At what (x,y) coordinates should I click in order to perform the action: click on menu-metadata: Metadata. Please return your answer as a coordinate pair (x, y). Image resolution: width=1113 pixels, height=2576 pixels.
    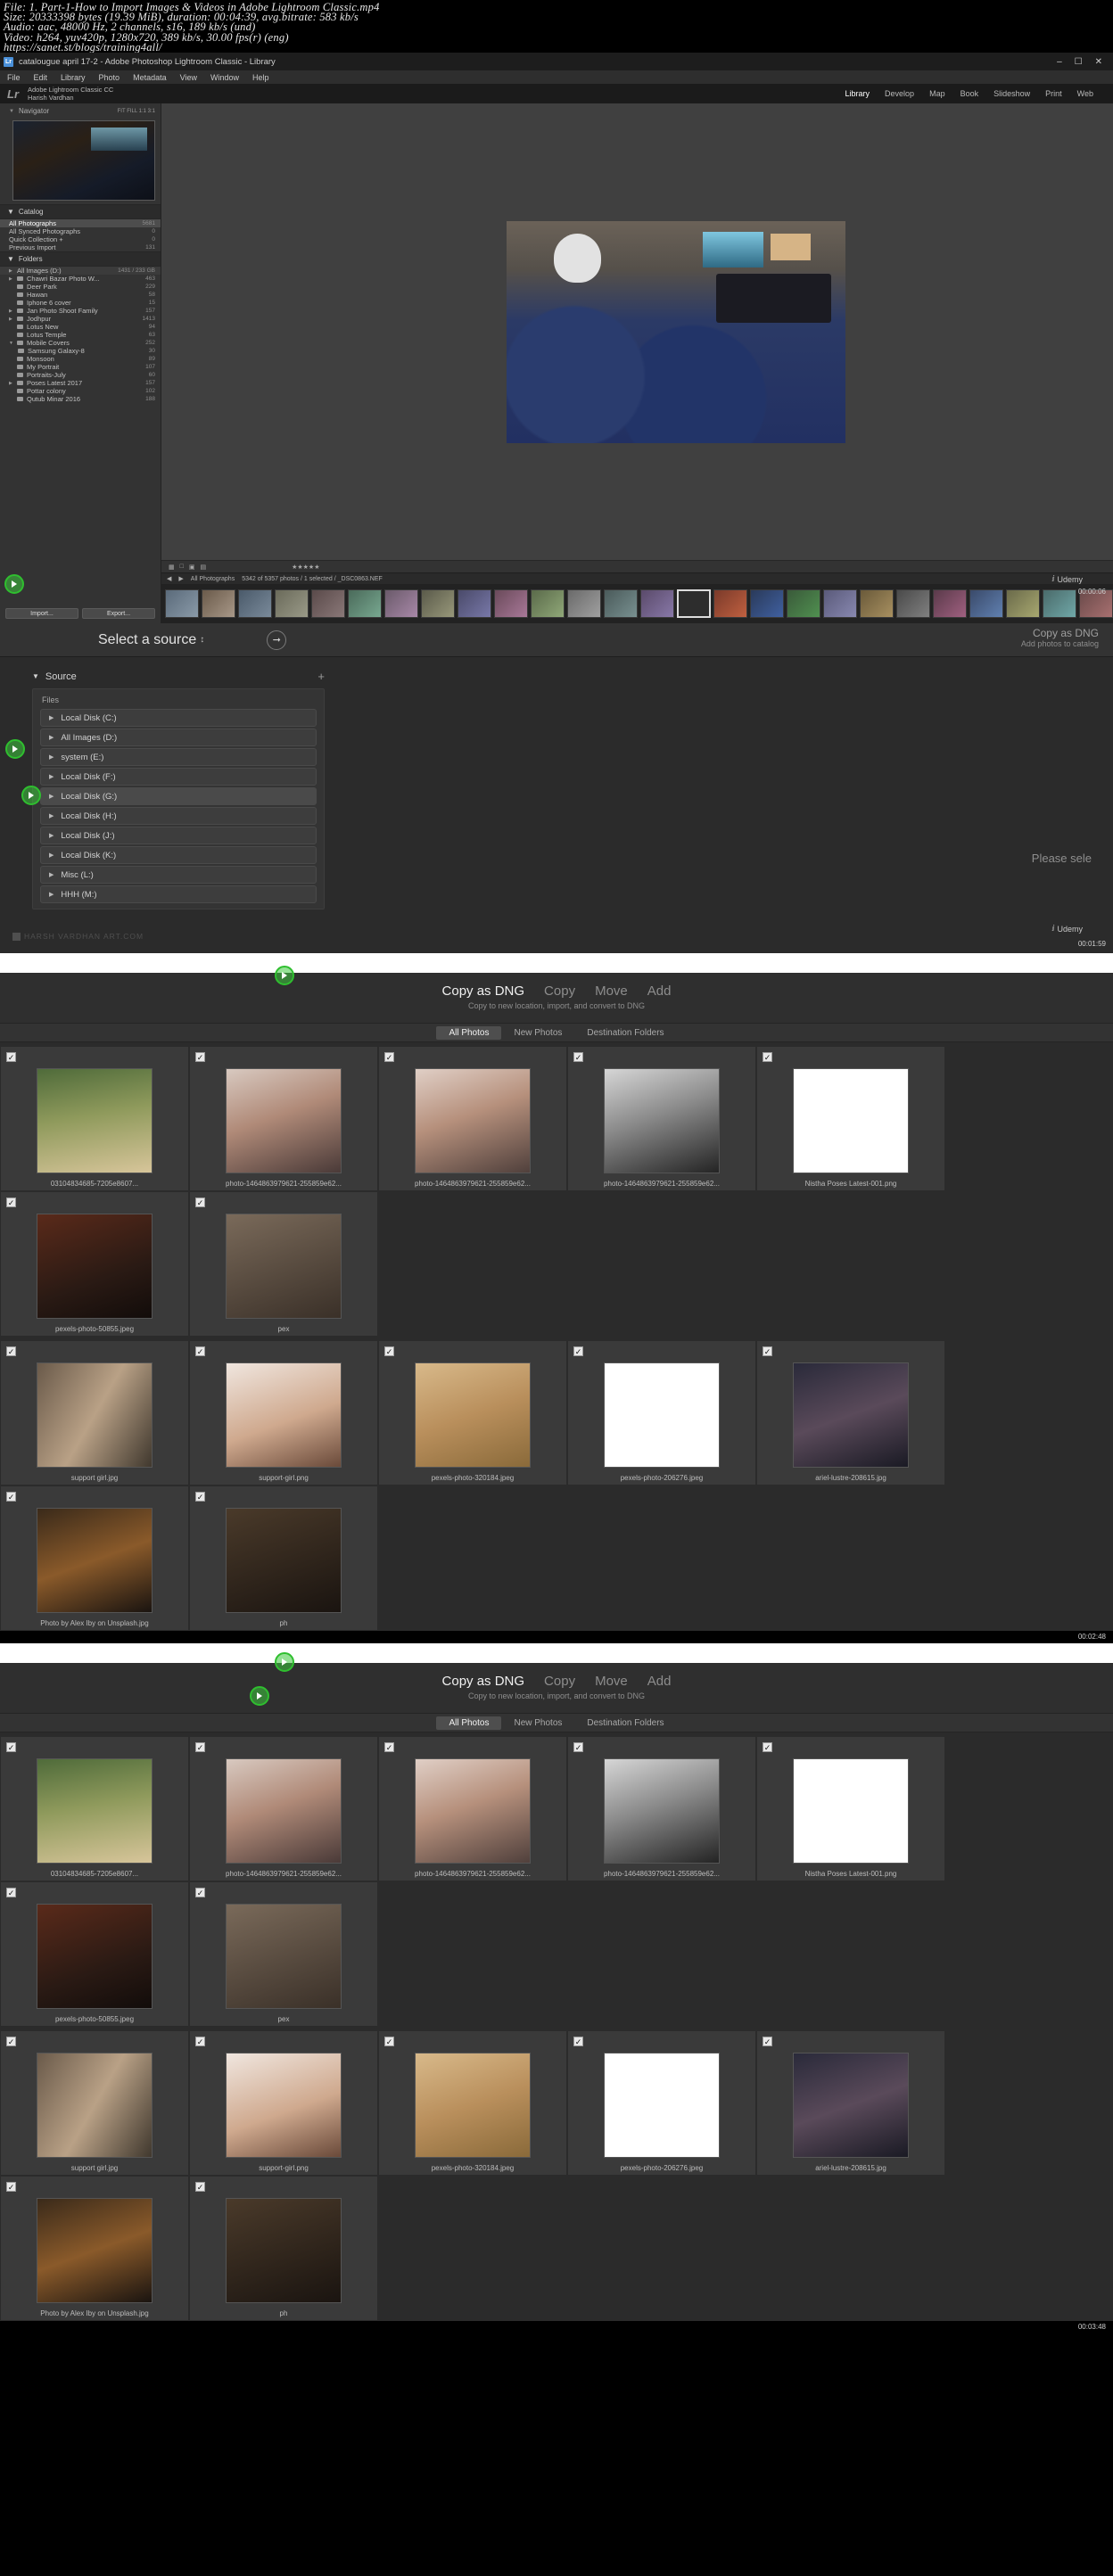
    Looking at the image, I should click on (150, 77).